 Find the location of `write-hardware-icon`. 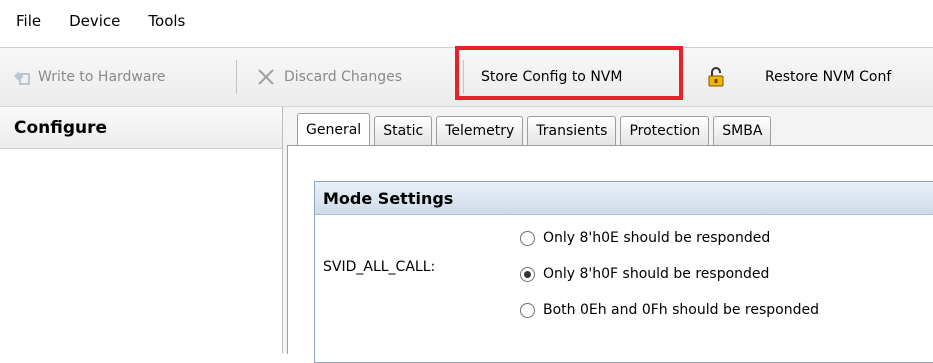

write-hardware-icon is located at coordinates (22, 77).